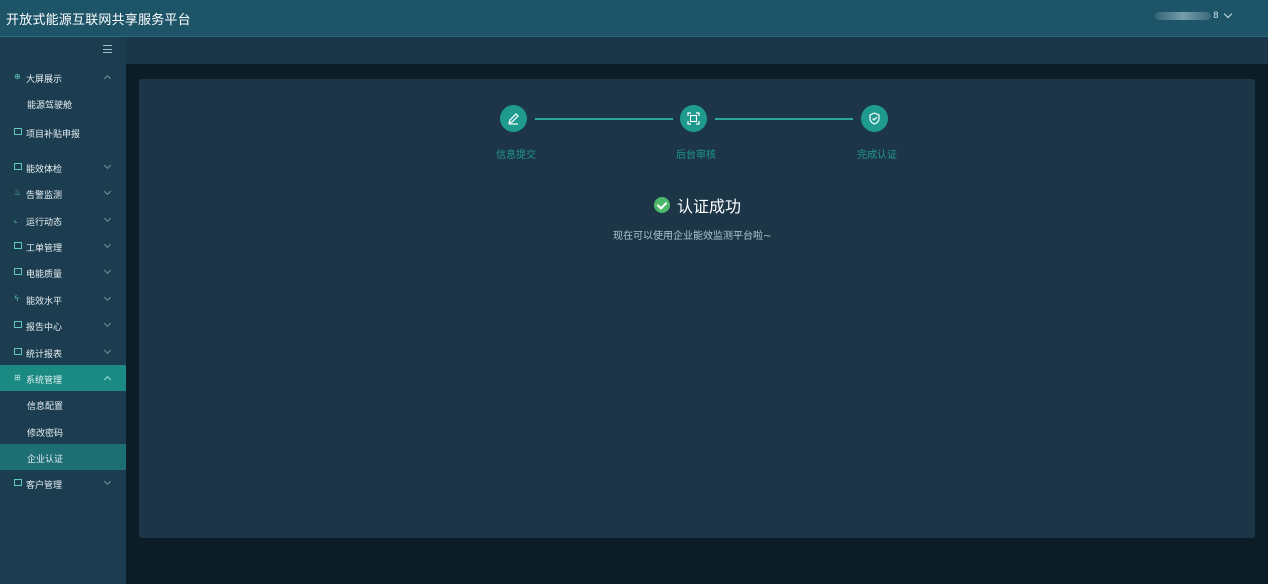 This screenshot has width=1268, height=584. What do you see at coordinates (18, 483) in the screenshot?
I see `building-icon` at bounding box center [18, 483].